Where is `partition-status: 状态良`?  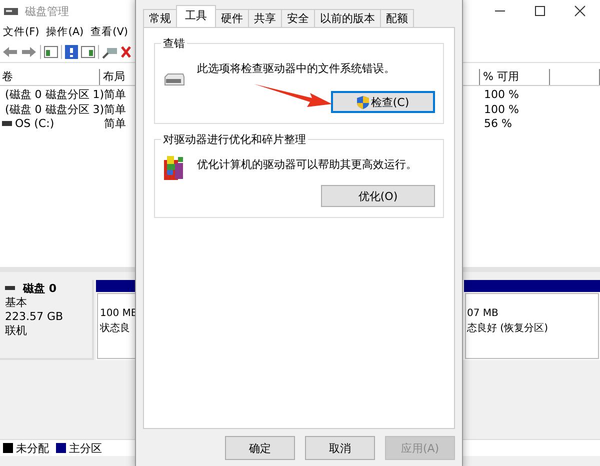
partition-status: 状态良 is located at coordinates (115, 329).